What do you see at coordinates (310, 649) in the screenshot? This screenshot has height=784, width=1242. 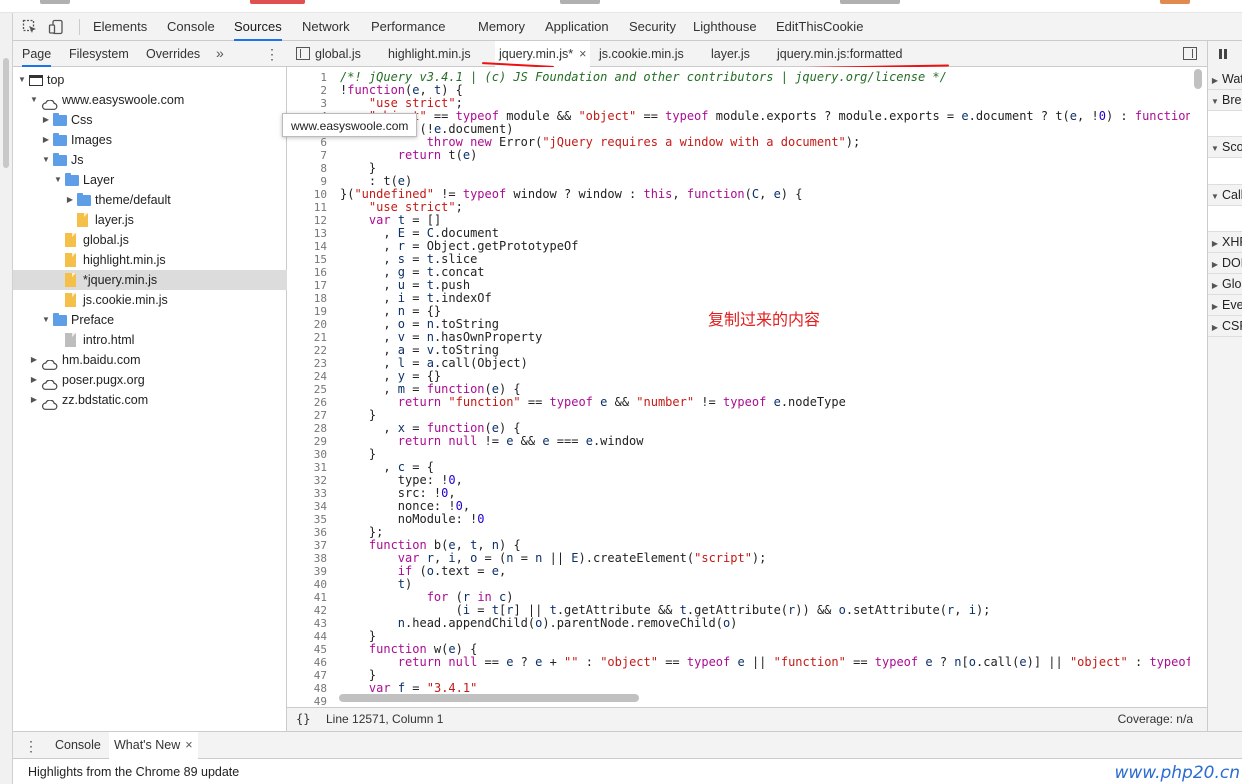 I see `line-number: 45` at bounding box center [310, 649].